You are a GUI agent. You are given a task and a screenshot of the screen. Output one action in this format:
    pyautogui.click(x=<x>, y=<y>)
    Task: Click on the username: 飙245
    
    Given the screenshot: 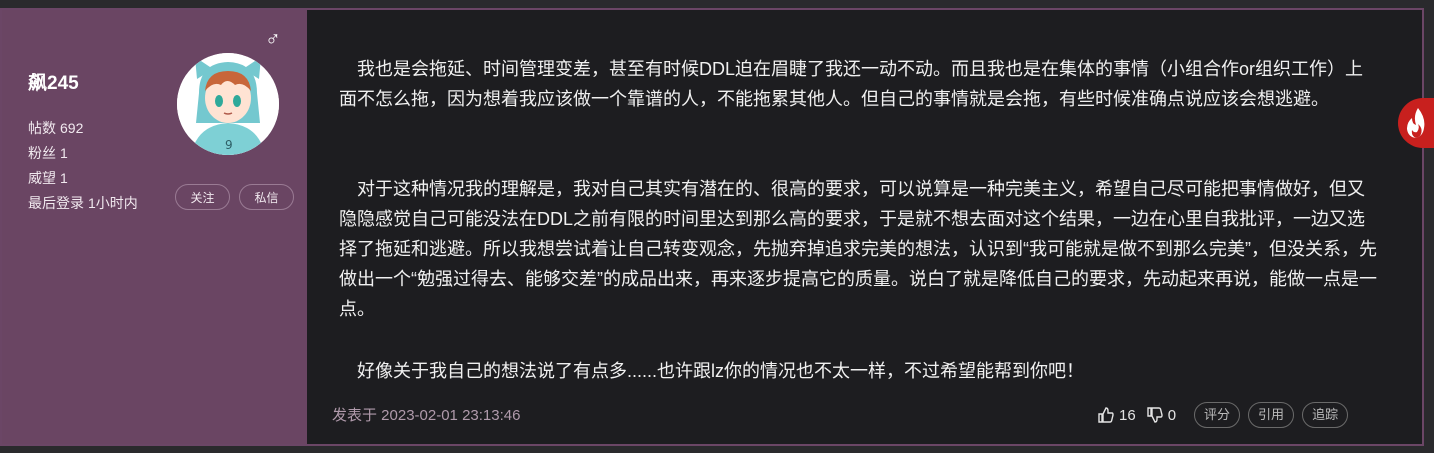 What is the action you would take?
    pyautogui.click(x=53, y=81)
    